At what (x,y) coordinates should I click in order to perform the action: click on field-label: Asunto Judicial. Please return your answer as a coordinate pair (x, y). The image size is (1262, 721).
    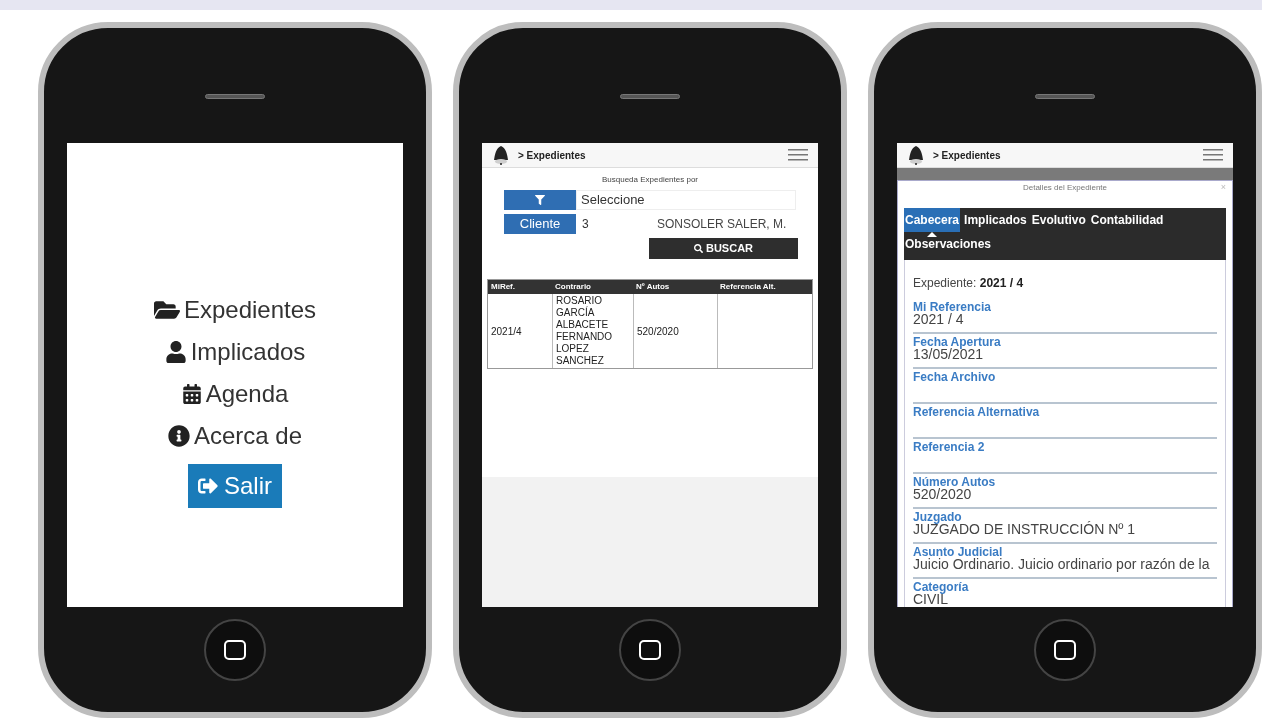
    Looking at the image, I should click on (958, 552).